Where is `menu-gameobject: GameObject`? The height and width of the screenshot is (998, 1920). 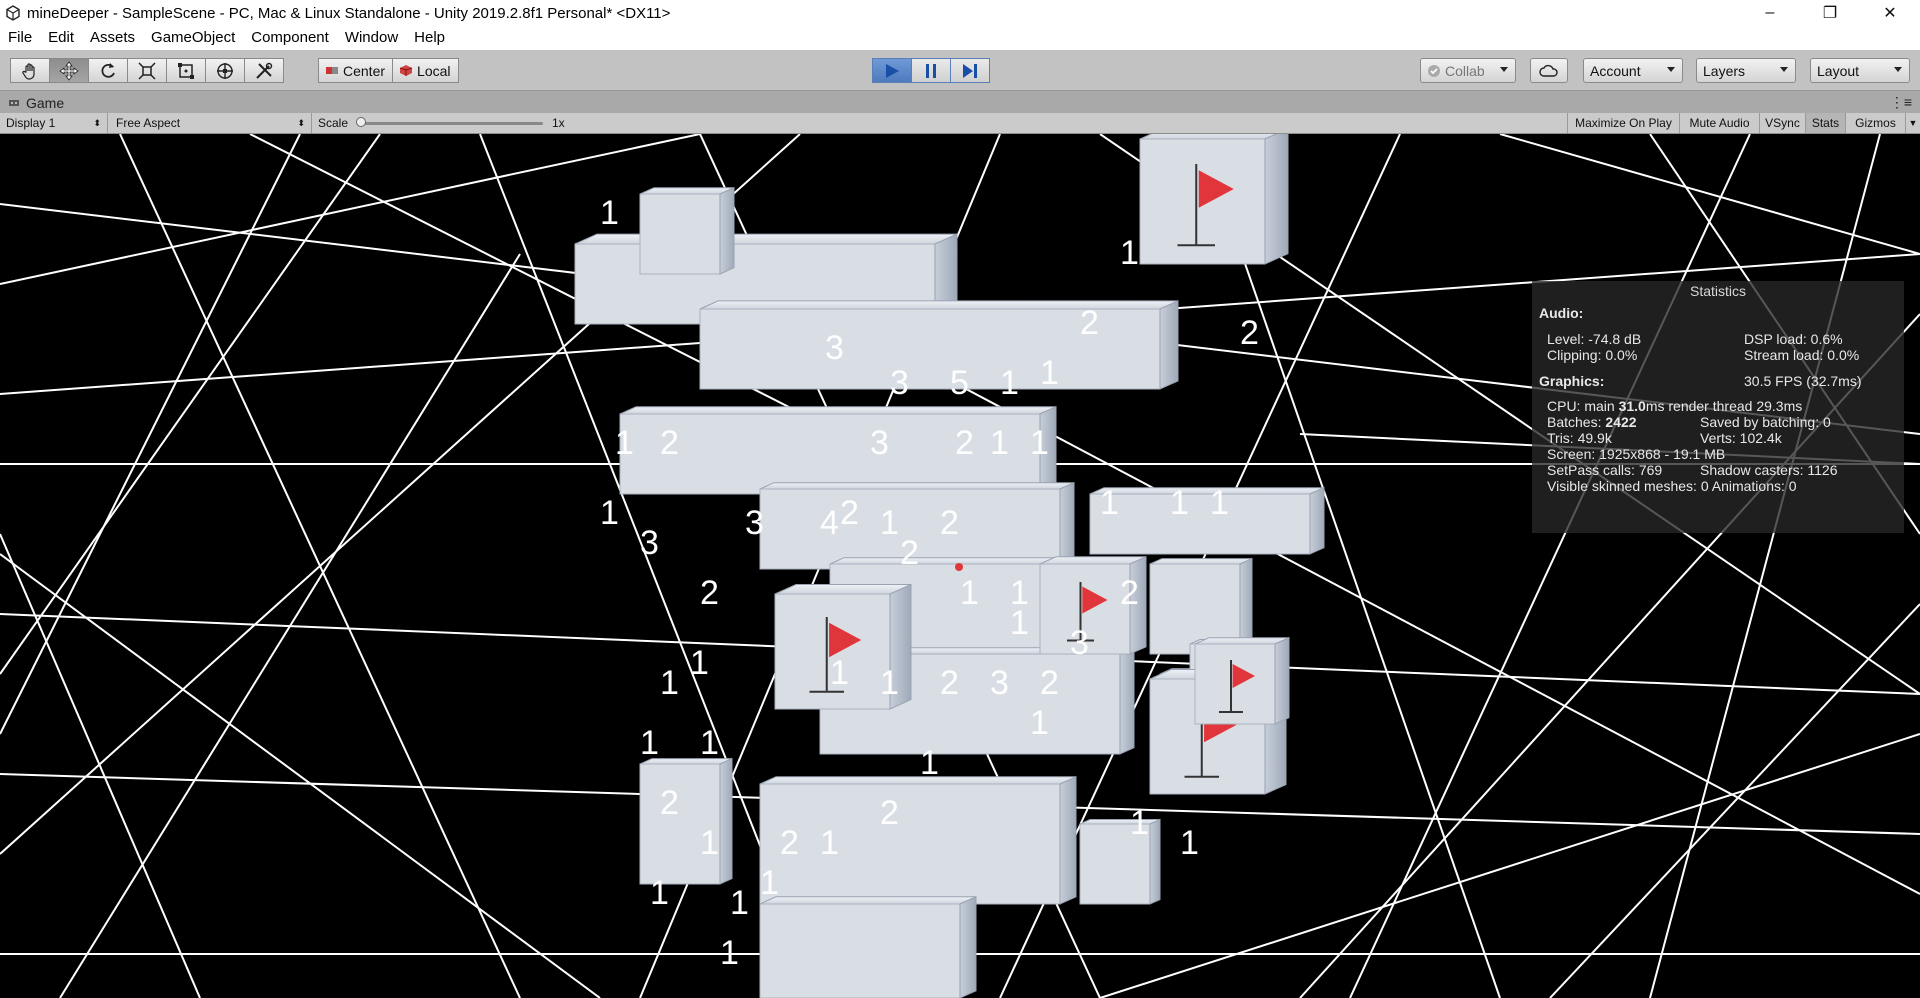
menu-gameobject: GameObject is located at coordinates (193, 38).